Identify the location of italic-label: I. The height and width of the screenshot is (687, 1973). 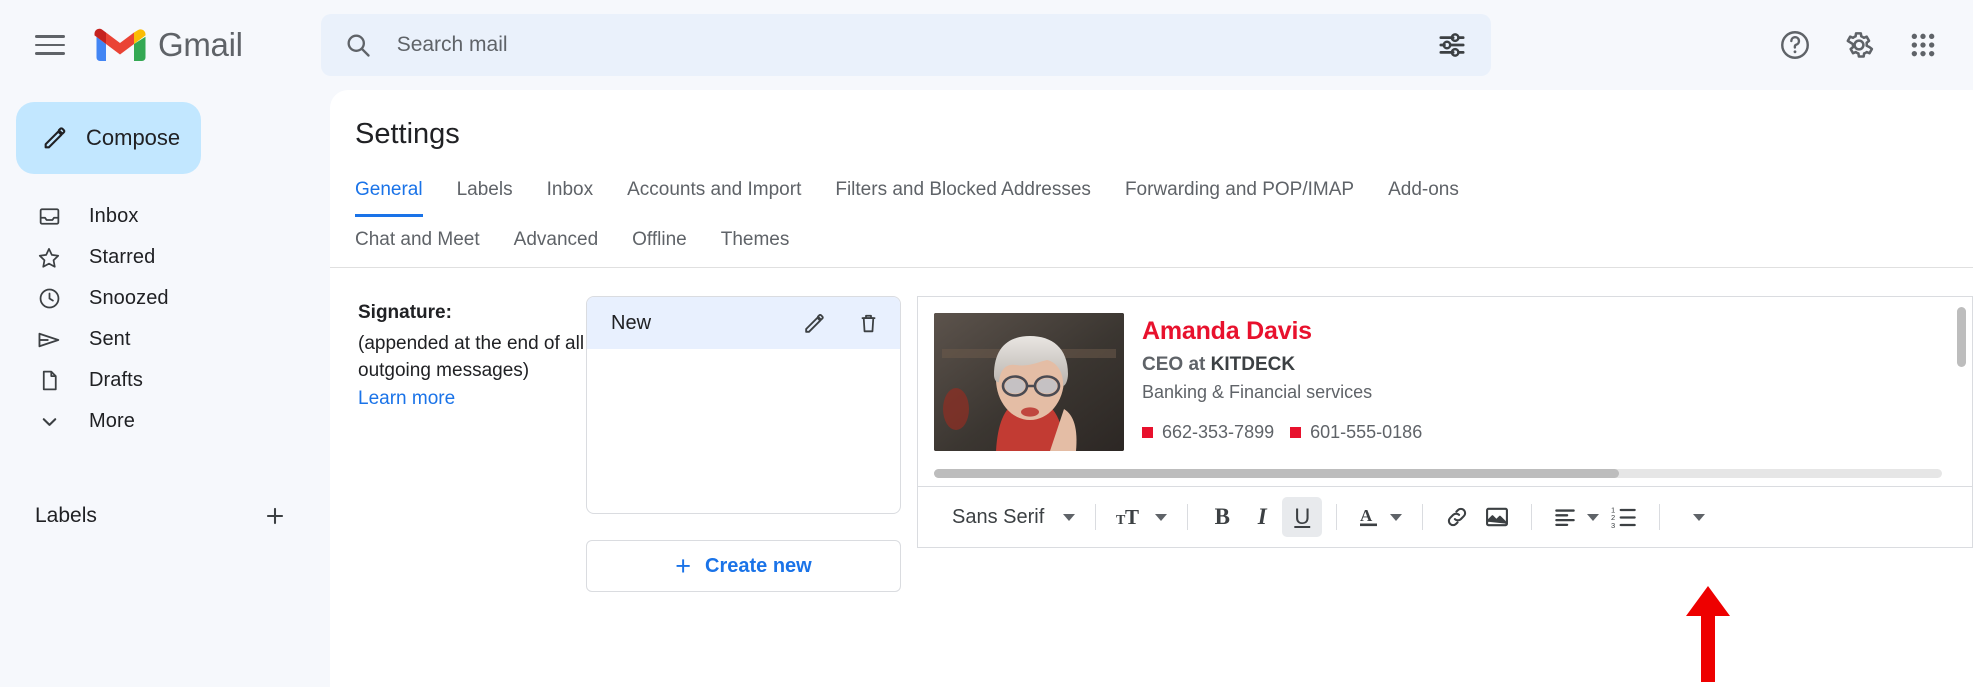
(1262, 516).